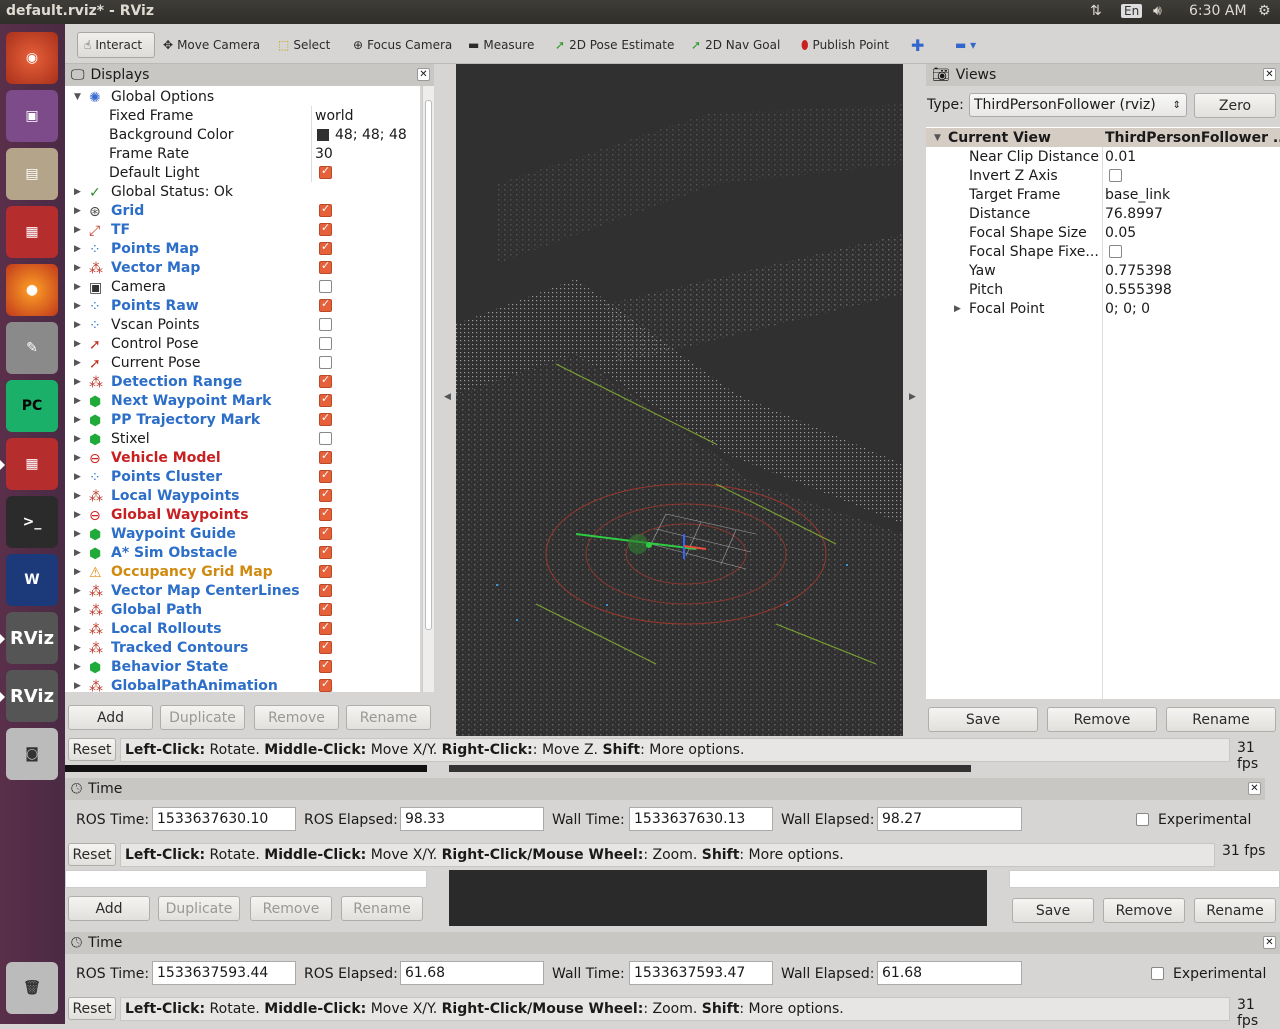  What do you see at coordinates (735, 45) in the screenshot?
I see `nav-goal-tool: ➚ 2D Nav Goal` at bounding box center [735, 45].